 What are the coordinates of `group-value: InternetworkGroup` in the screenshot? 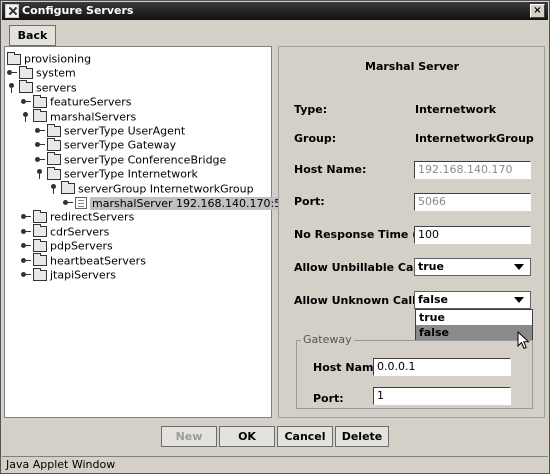 It's located at (474, 138).